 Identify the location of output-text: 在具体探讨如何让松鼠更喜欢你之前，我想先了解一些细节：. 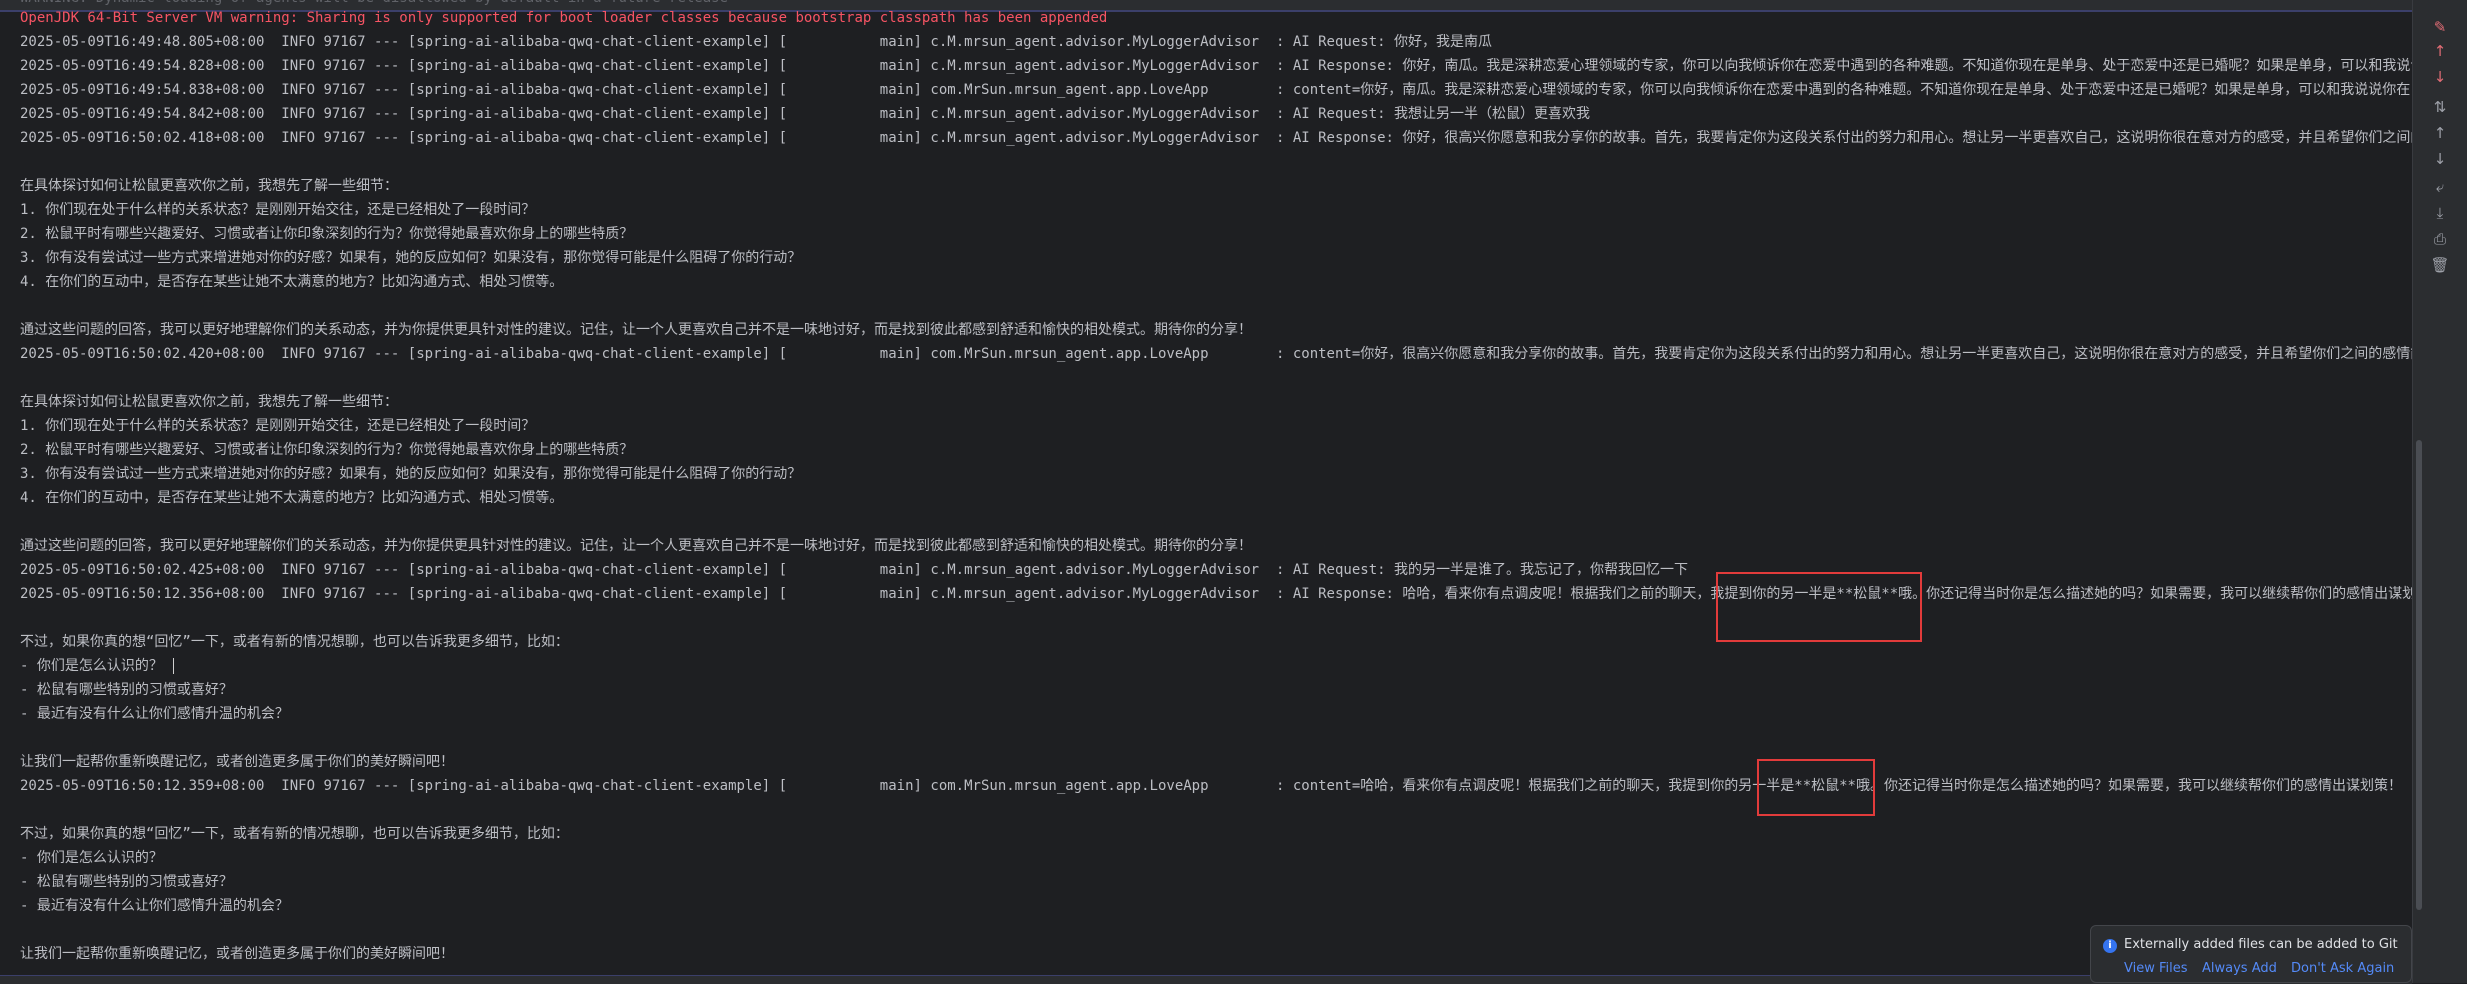
(209, 402).